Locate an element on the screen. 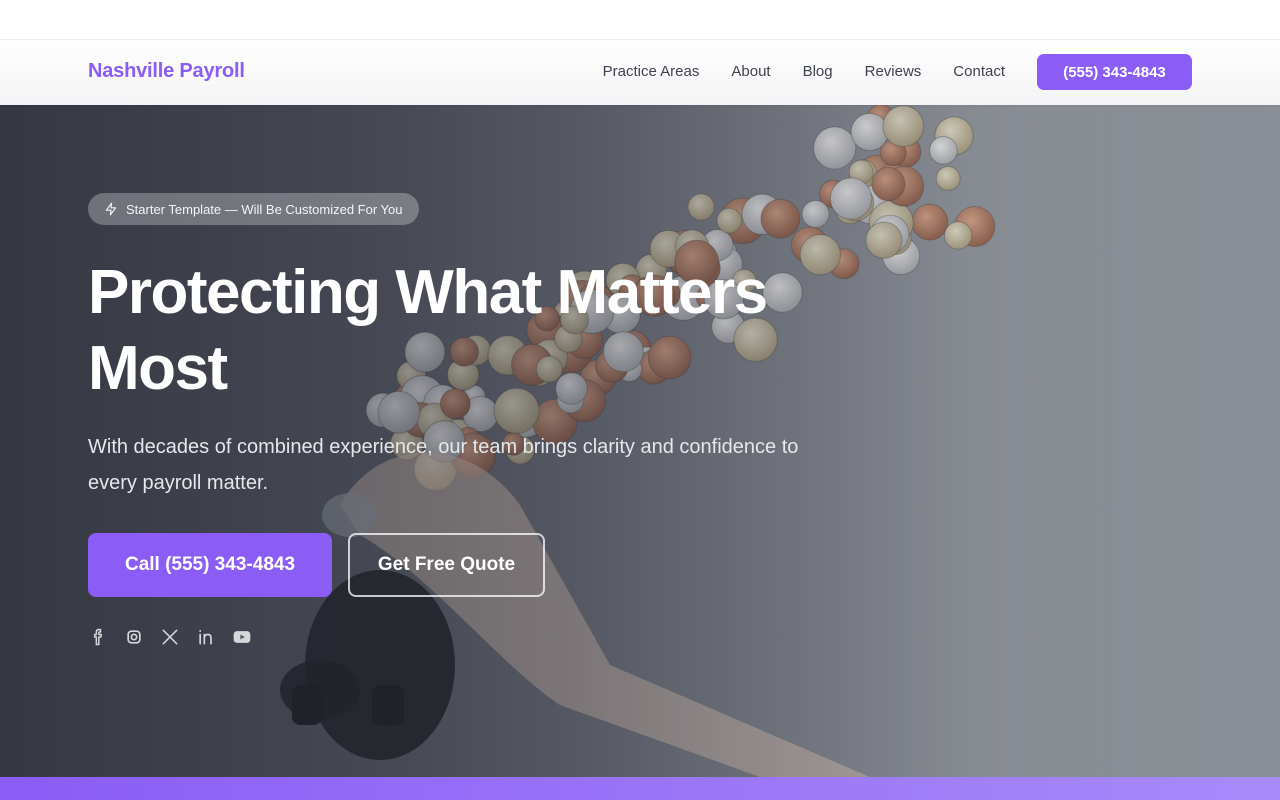  social-links is located at coordinates (170, 637).